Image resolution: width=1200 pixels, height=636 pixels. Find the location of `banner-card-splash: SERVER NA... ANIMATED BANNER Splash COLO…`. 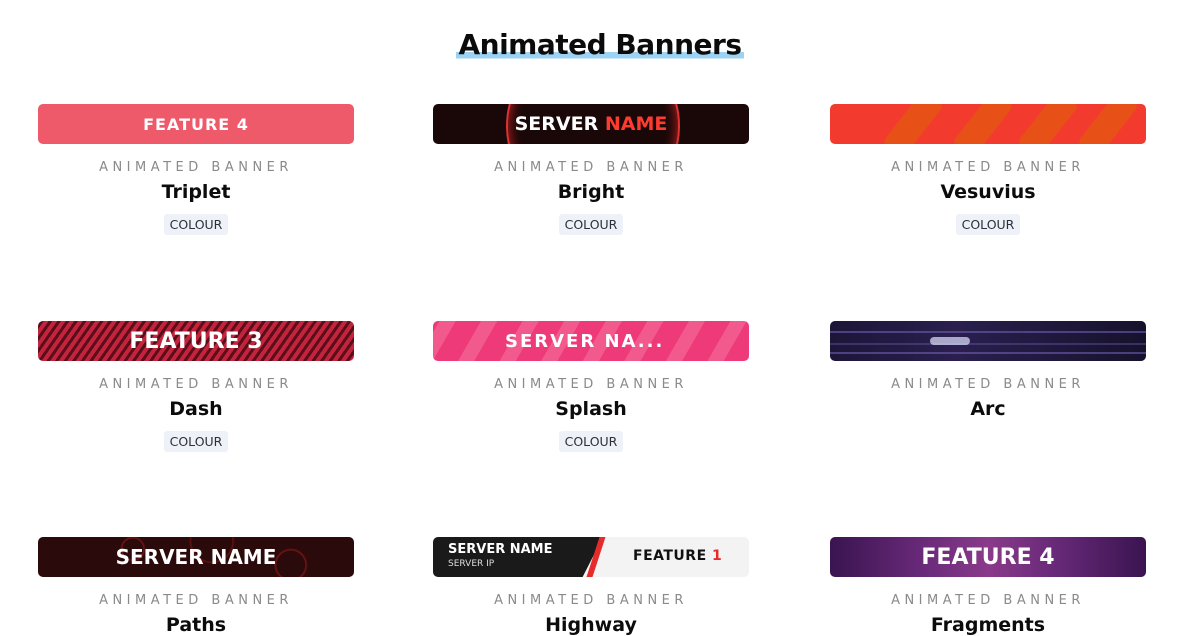

banner-card-splash: SERVER NA... ANIMATED BANNER Splash COLO… is located at coordinates (591, 386).